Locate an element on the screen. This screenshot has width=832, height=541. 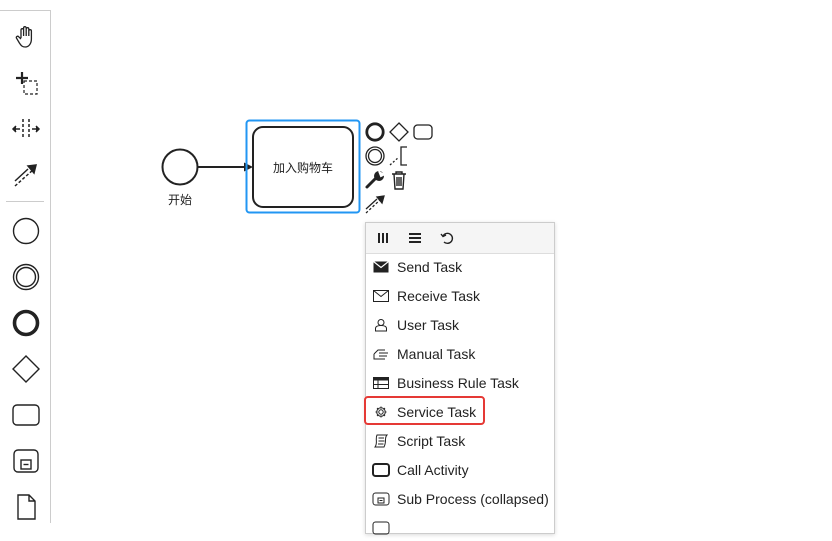
popup-entry-label: Send Task is located at coordinates (430, 267).